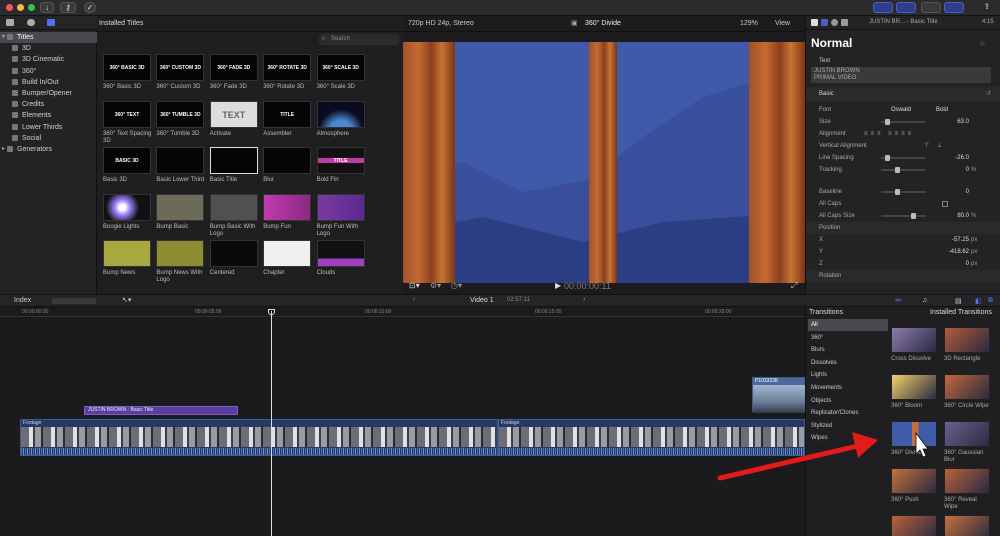 The height and width of the screenshot is (536, 1000). Describe the element at coordinates (947, 158) in the screenshot. I see `inspector-row-value: -26.0` at that location.